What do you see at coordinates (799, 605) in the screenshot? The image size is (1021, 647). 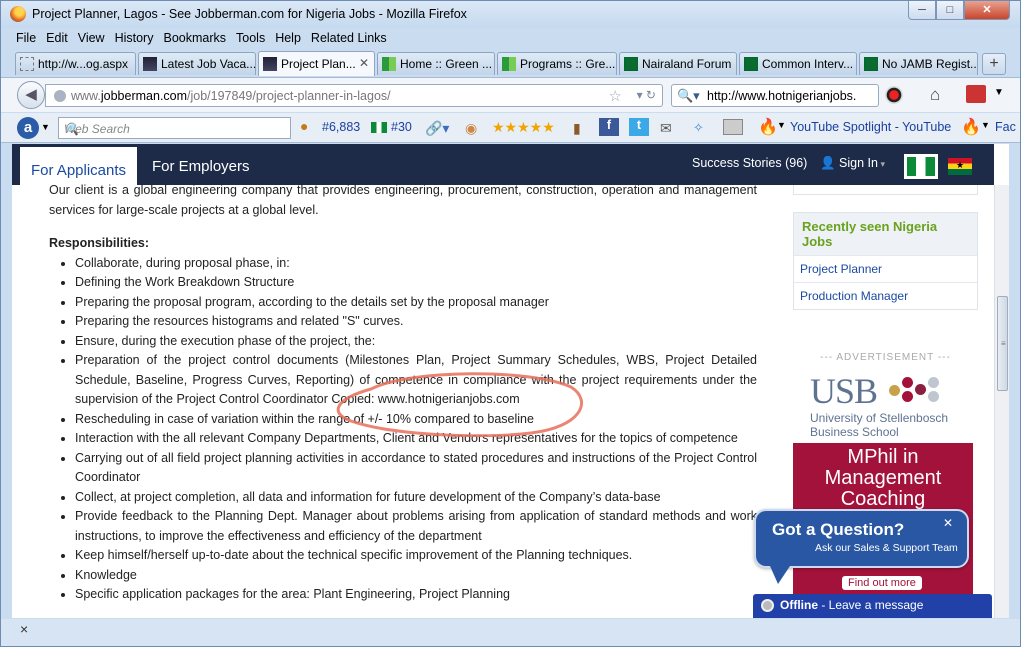 I see `offline-status: Offline` at bounding box center [799, 605].